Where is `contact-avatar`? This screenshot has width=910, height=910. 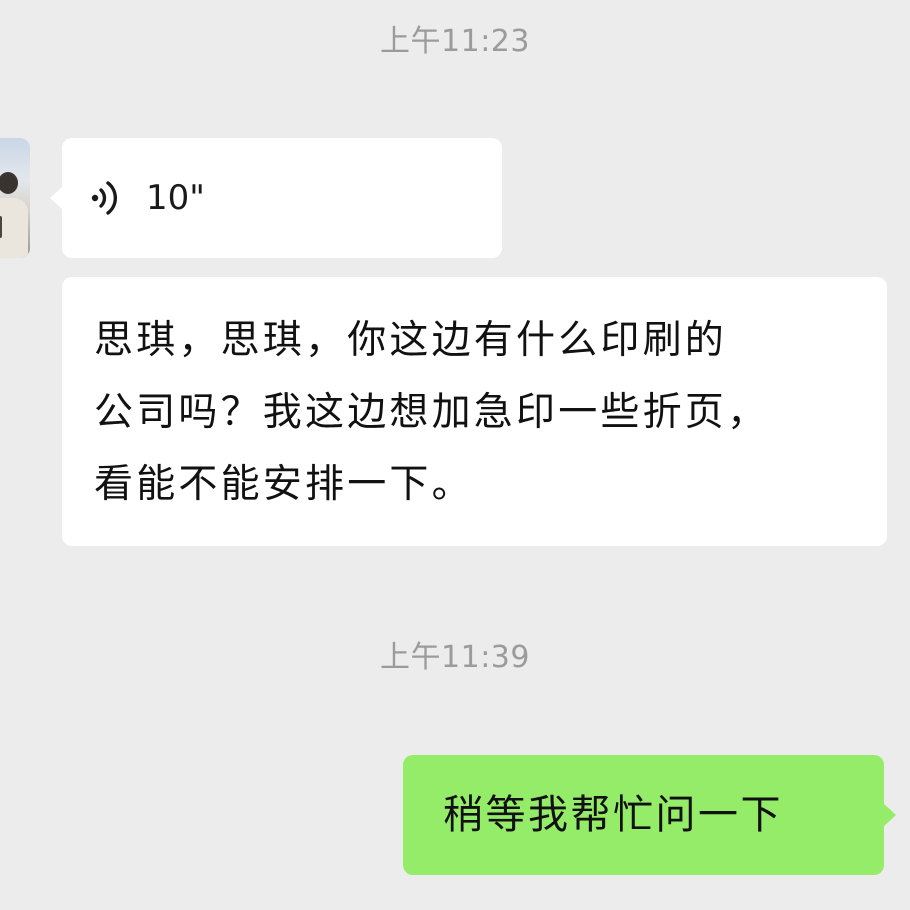
contact-avatar is located at coordinates (15, 198).